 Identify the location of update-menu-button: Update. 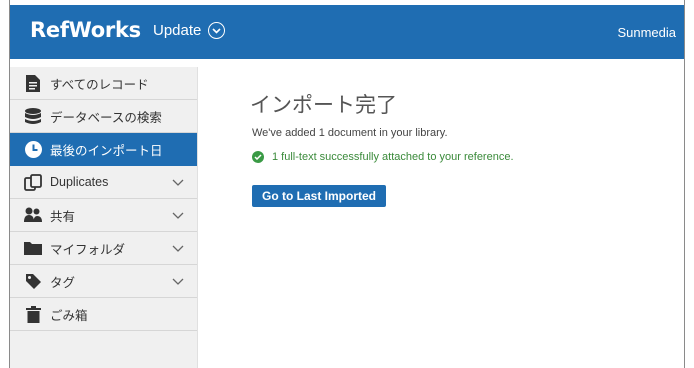
(189, 30).